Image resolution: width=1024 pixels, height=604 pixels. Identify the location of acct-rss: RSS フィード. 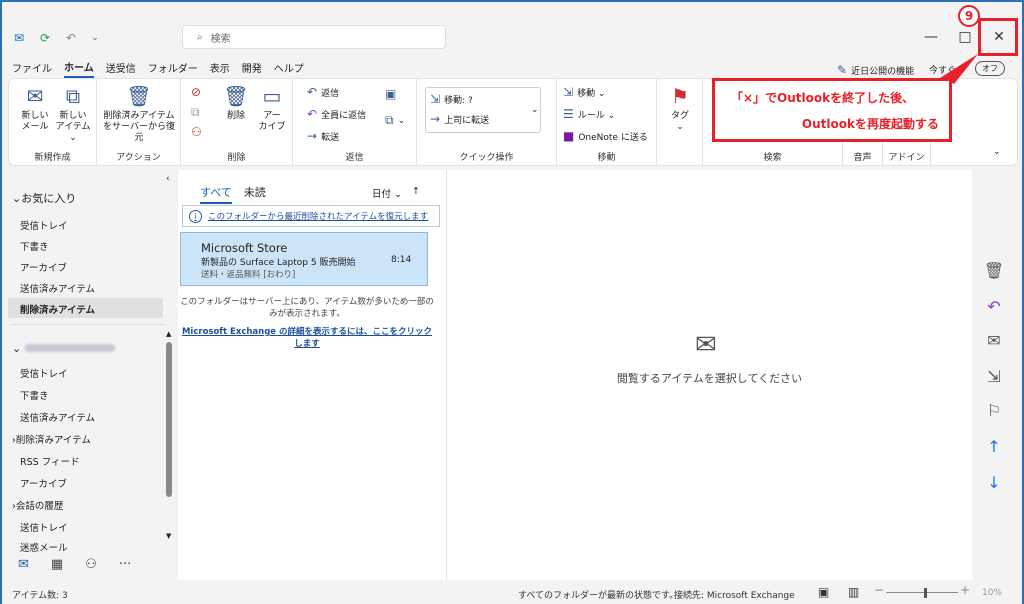
(50, 461).